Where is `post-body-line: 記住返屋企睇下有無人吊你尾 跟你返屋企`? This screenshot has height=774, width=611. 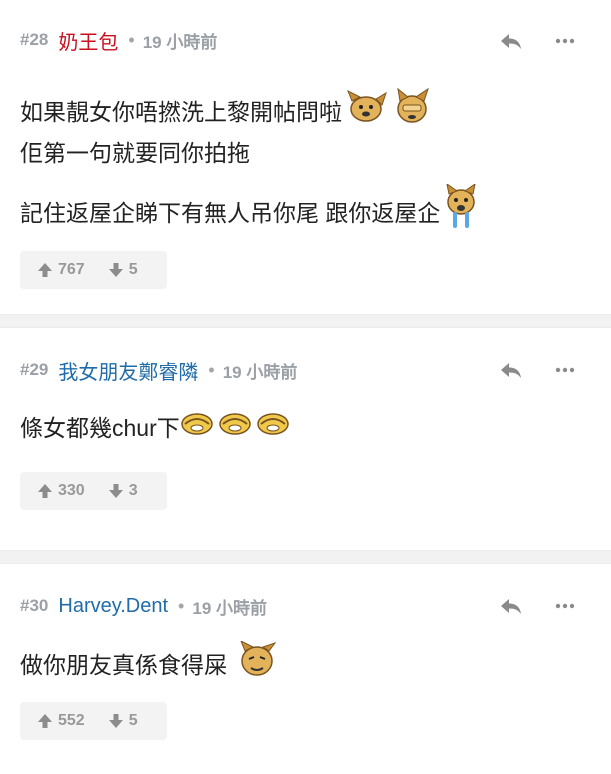
post-body-line: 記住返屋企睇下有無人吊你尾 跟你返屋企 is located at coordinates (249, 210).